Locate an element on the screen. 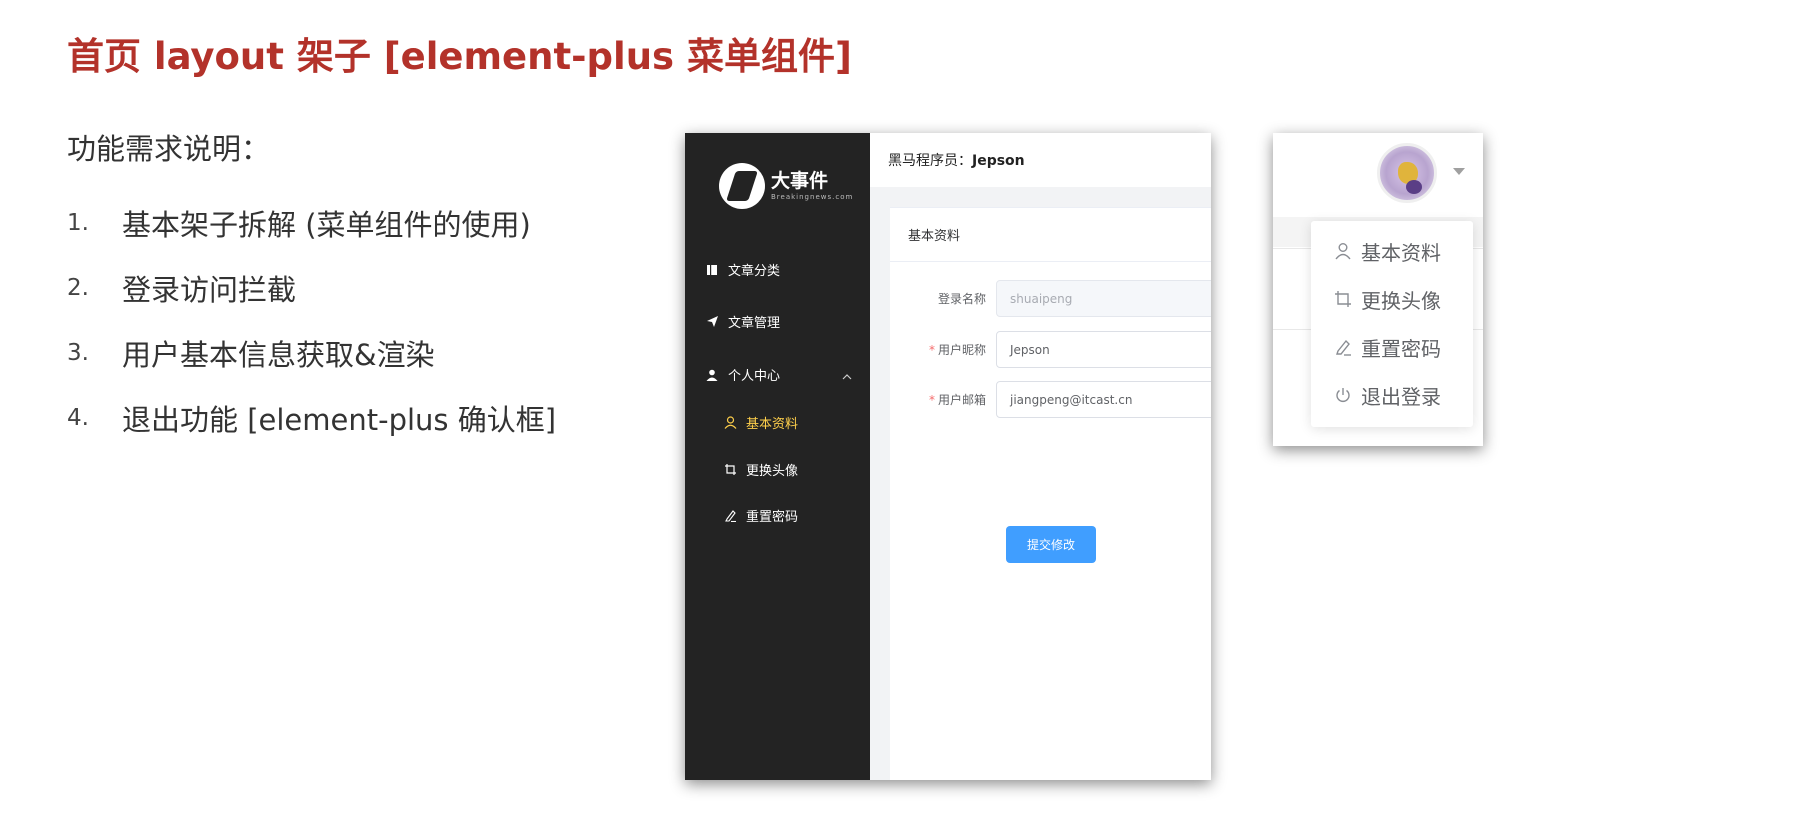 Image resolution: width=1814 pixels, height=833 pixels. menu-item-article-category: 文章分类 is located at coordinates (742, 269).